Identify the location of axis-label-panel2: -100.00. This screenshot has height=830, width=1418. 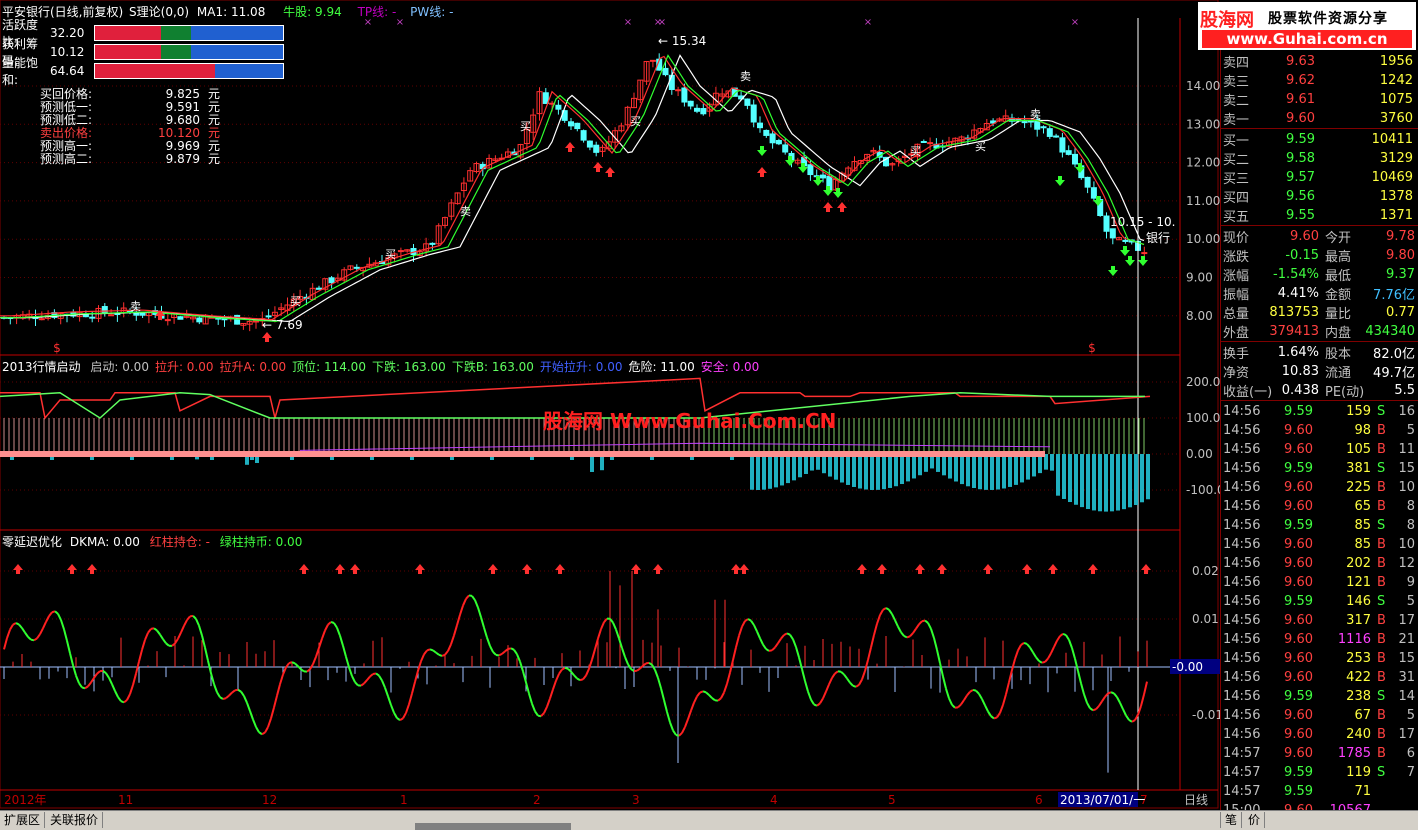
(1203, 490).